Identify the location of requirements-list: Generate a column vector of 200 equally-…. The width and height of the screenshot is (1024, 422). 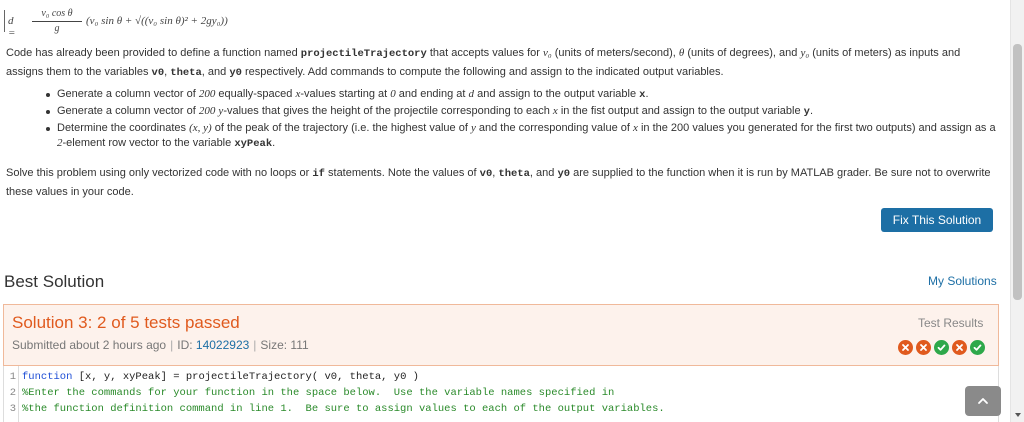
(521, 120).